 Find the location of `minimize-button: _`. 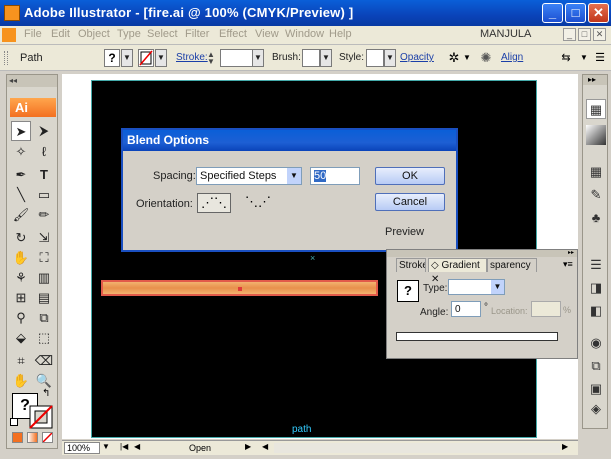

minimize-button: _ is located at coordinates (552, 13).